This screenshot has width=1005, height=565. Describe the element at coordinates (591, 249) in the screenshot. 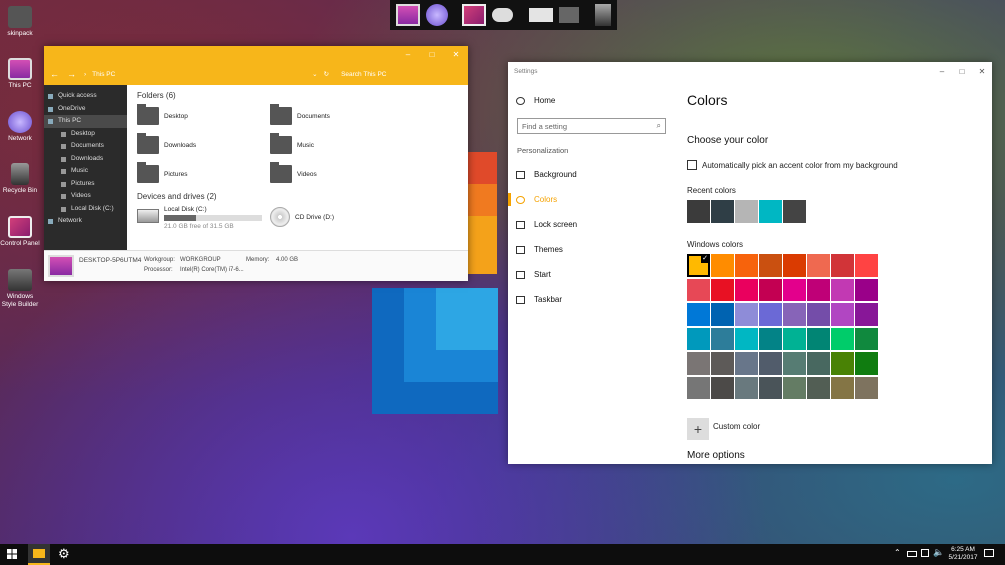

I see `nav-themes: Themes` at that location.